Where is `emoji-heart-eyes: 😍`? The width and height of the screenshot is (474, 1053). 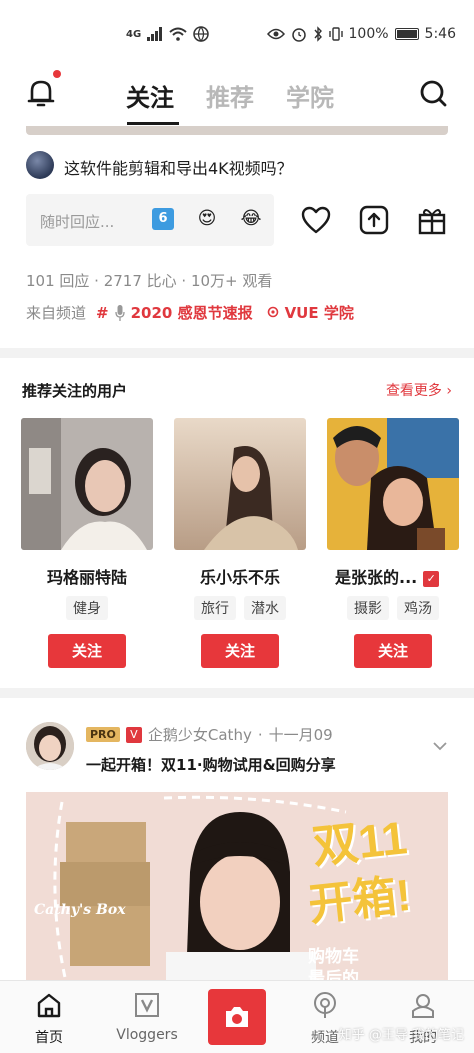 emoji-heart-eyes: 😍 is located at coordinates (207, 219).